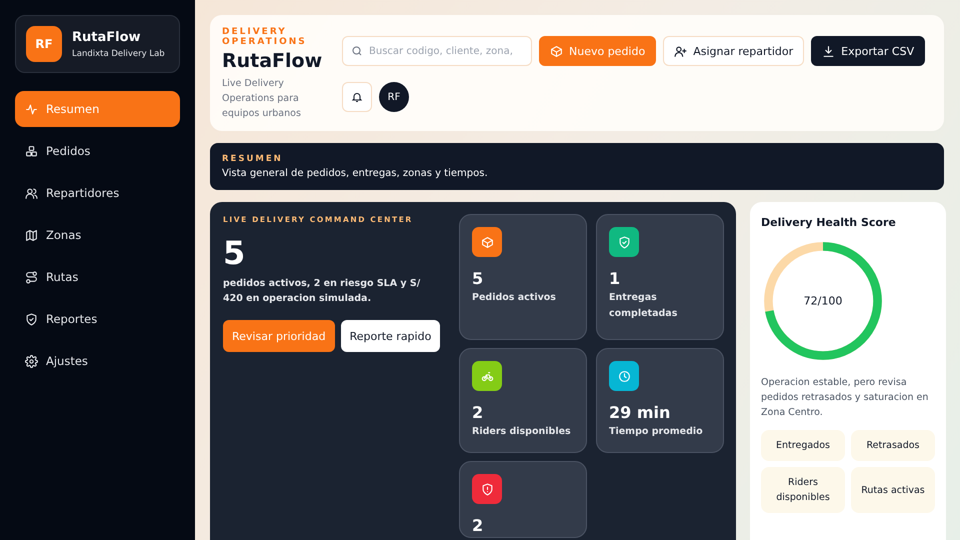 Image resolution: width=960 pixels, height=540 pixels. Describe the element at coordinates (643, 306) in the screenshot. I see `stat-label: Entregas completadas` at that location.